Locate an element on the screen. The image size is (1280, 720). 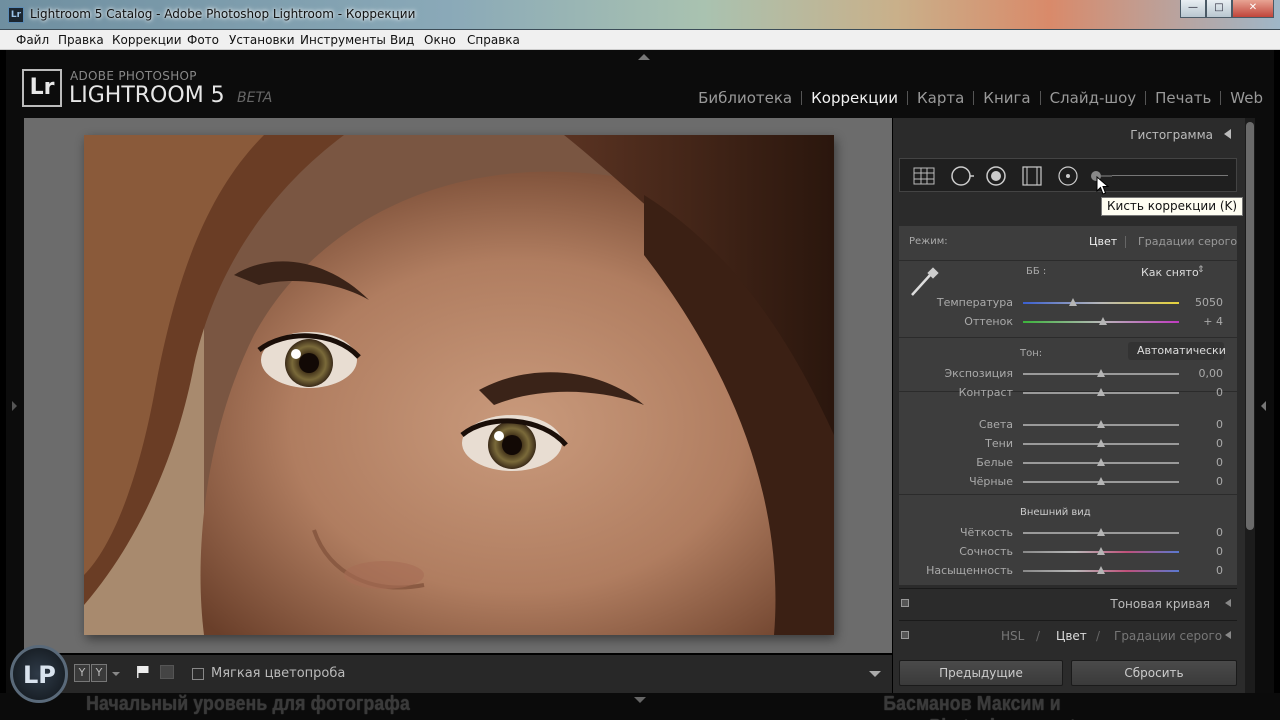
menu-help: Справка is located at coordinates (493, 40).